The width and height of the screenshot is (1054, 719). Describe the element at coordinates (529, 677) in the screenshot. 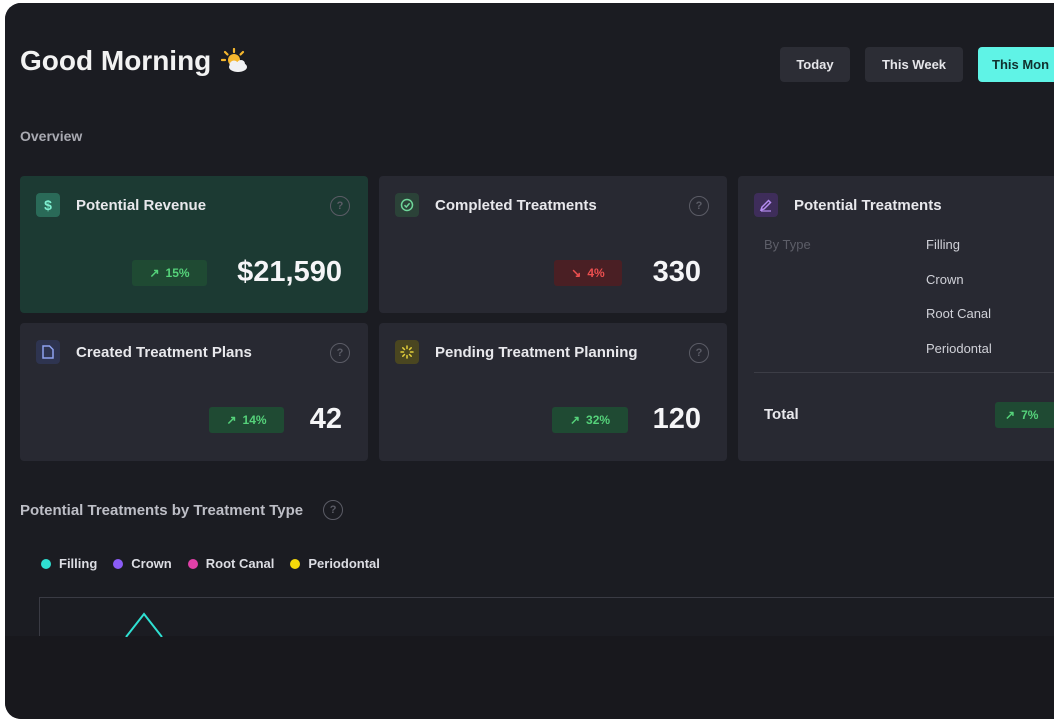

I see `bottom-band` at that location.